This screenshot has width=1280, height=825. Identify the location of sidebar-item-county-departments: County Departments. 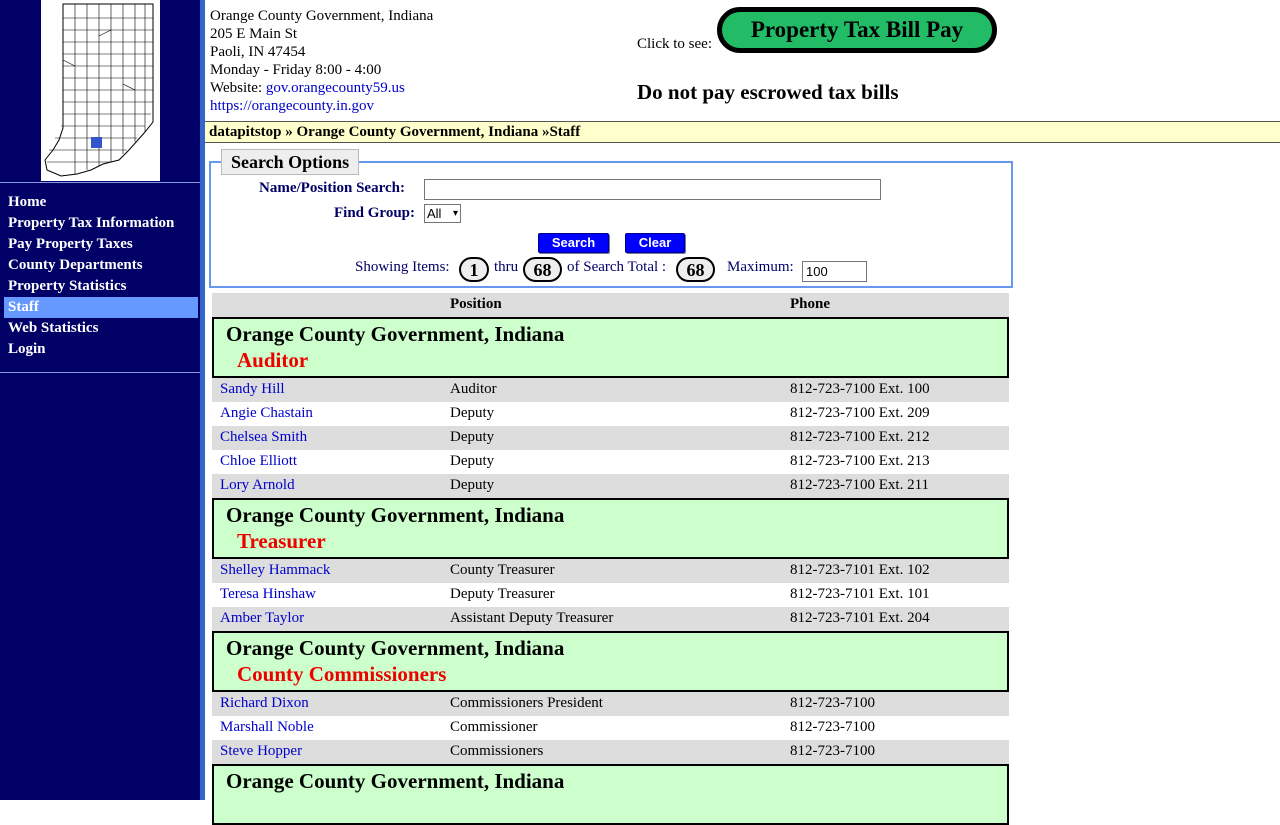
(101, 265).